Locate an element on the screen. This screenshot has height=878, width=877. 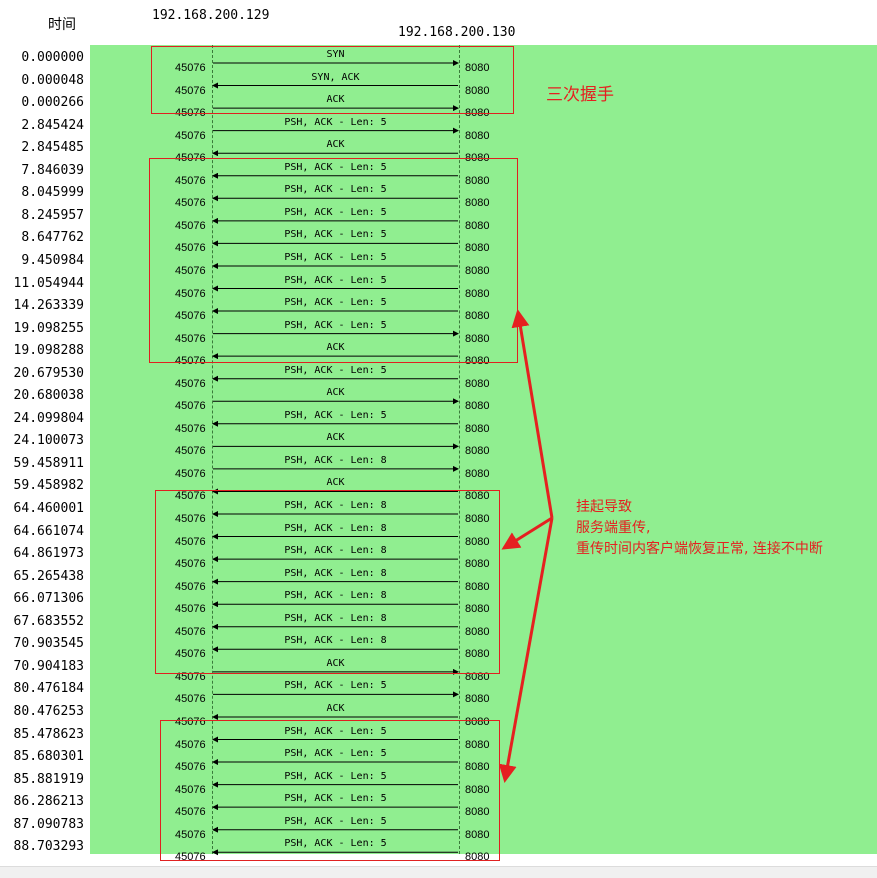
annotation-arrow-down is located at coordinates (526, 650).